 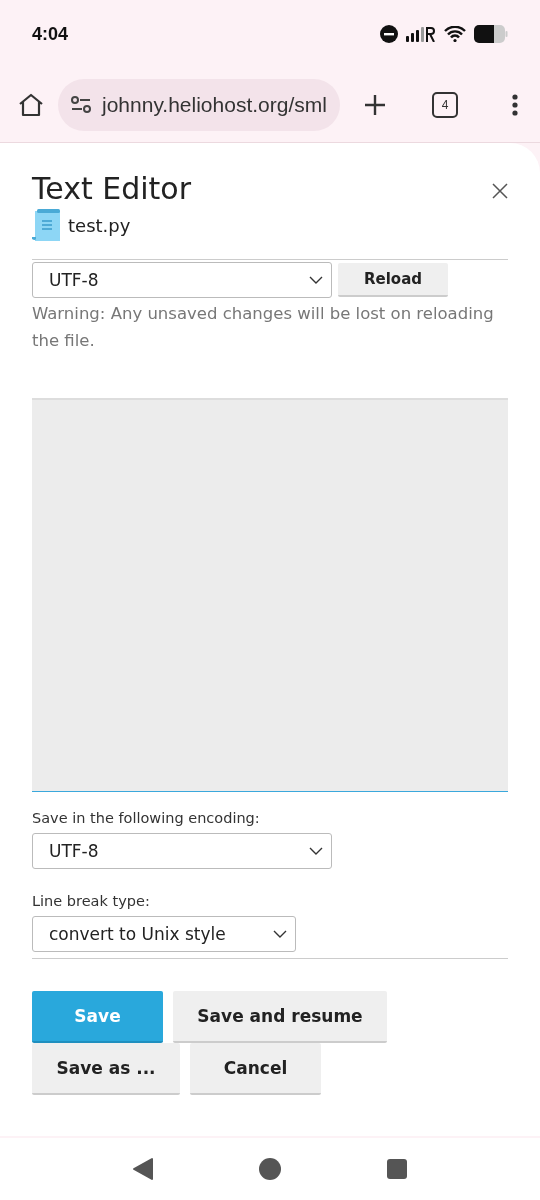 What do you see at coordinates (182, 280) in the screenshot?
I see `encoding-select: UTF-8` at bounding box center [182, 280].